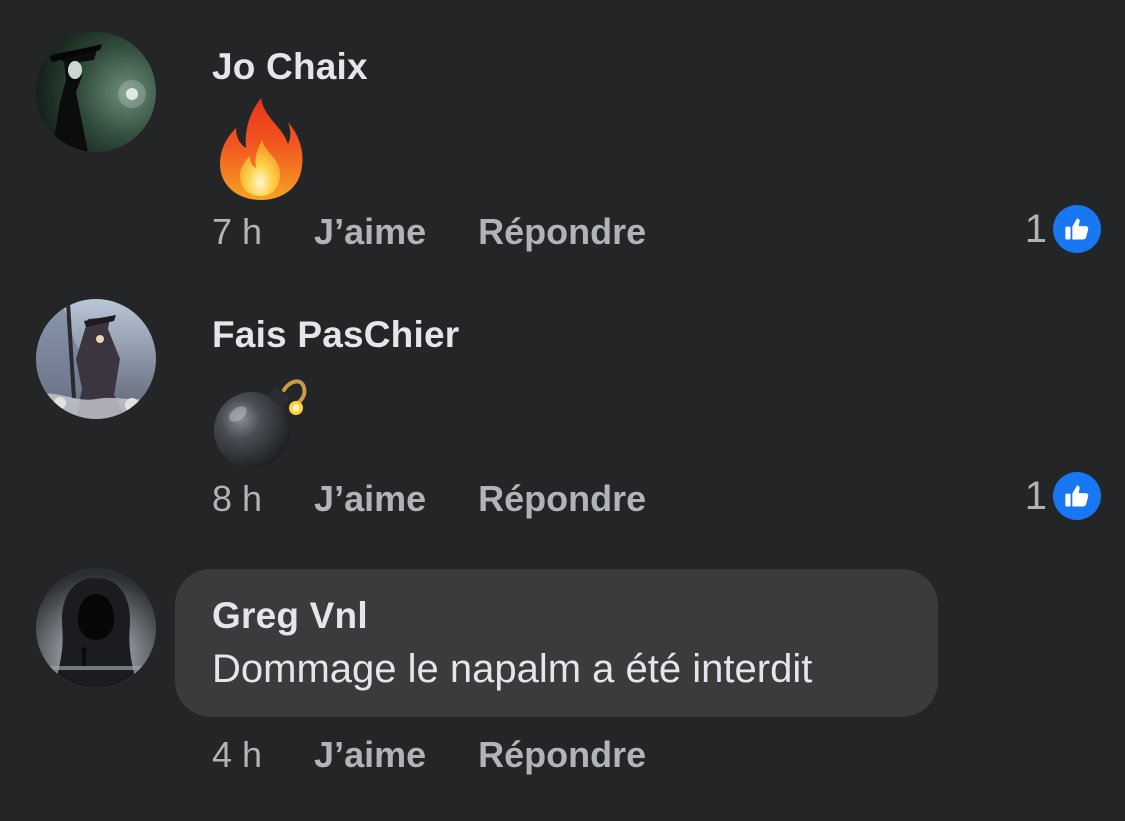 This screenshot has width=1125, height=821. I want to click on fire-emoji, so click(261, 151).